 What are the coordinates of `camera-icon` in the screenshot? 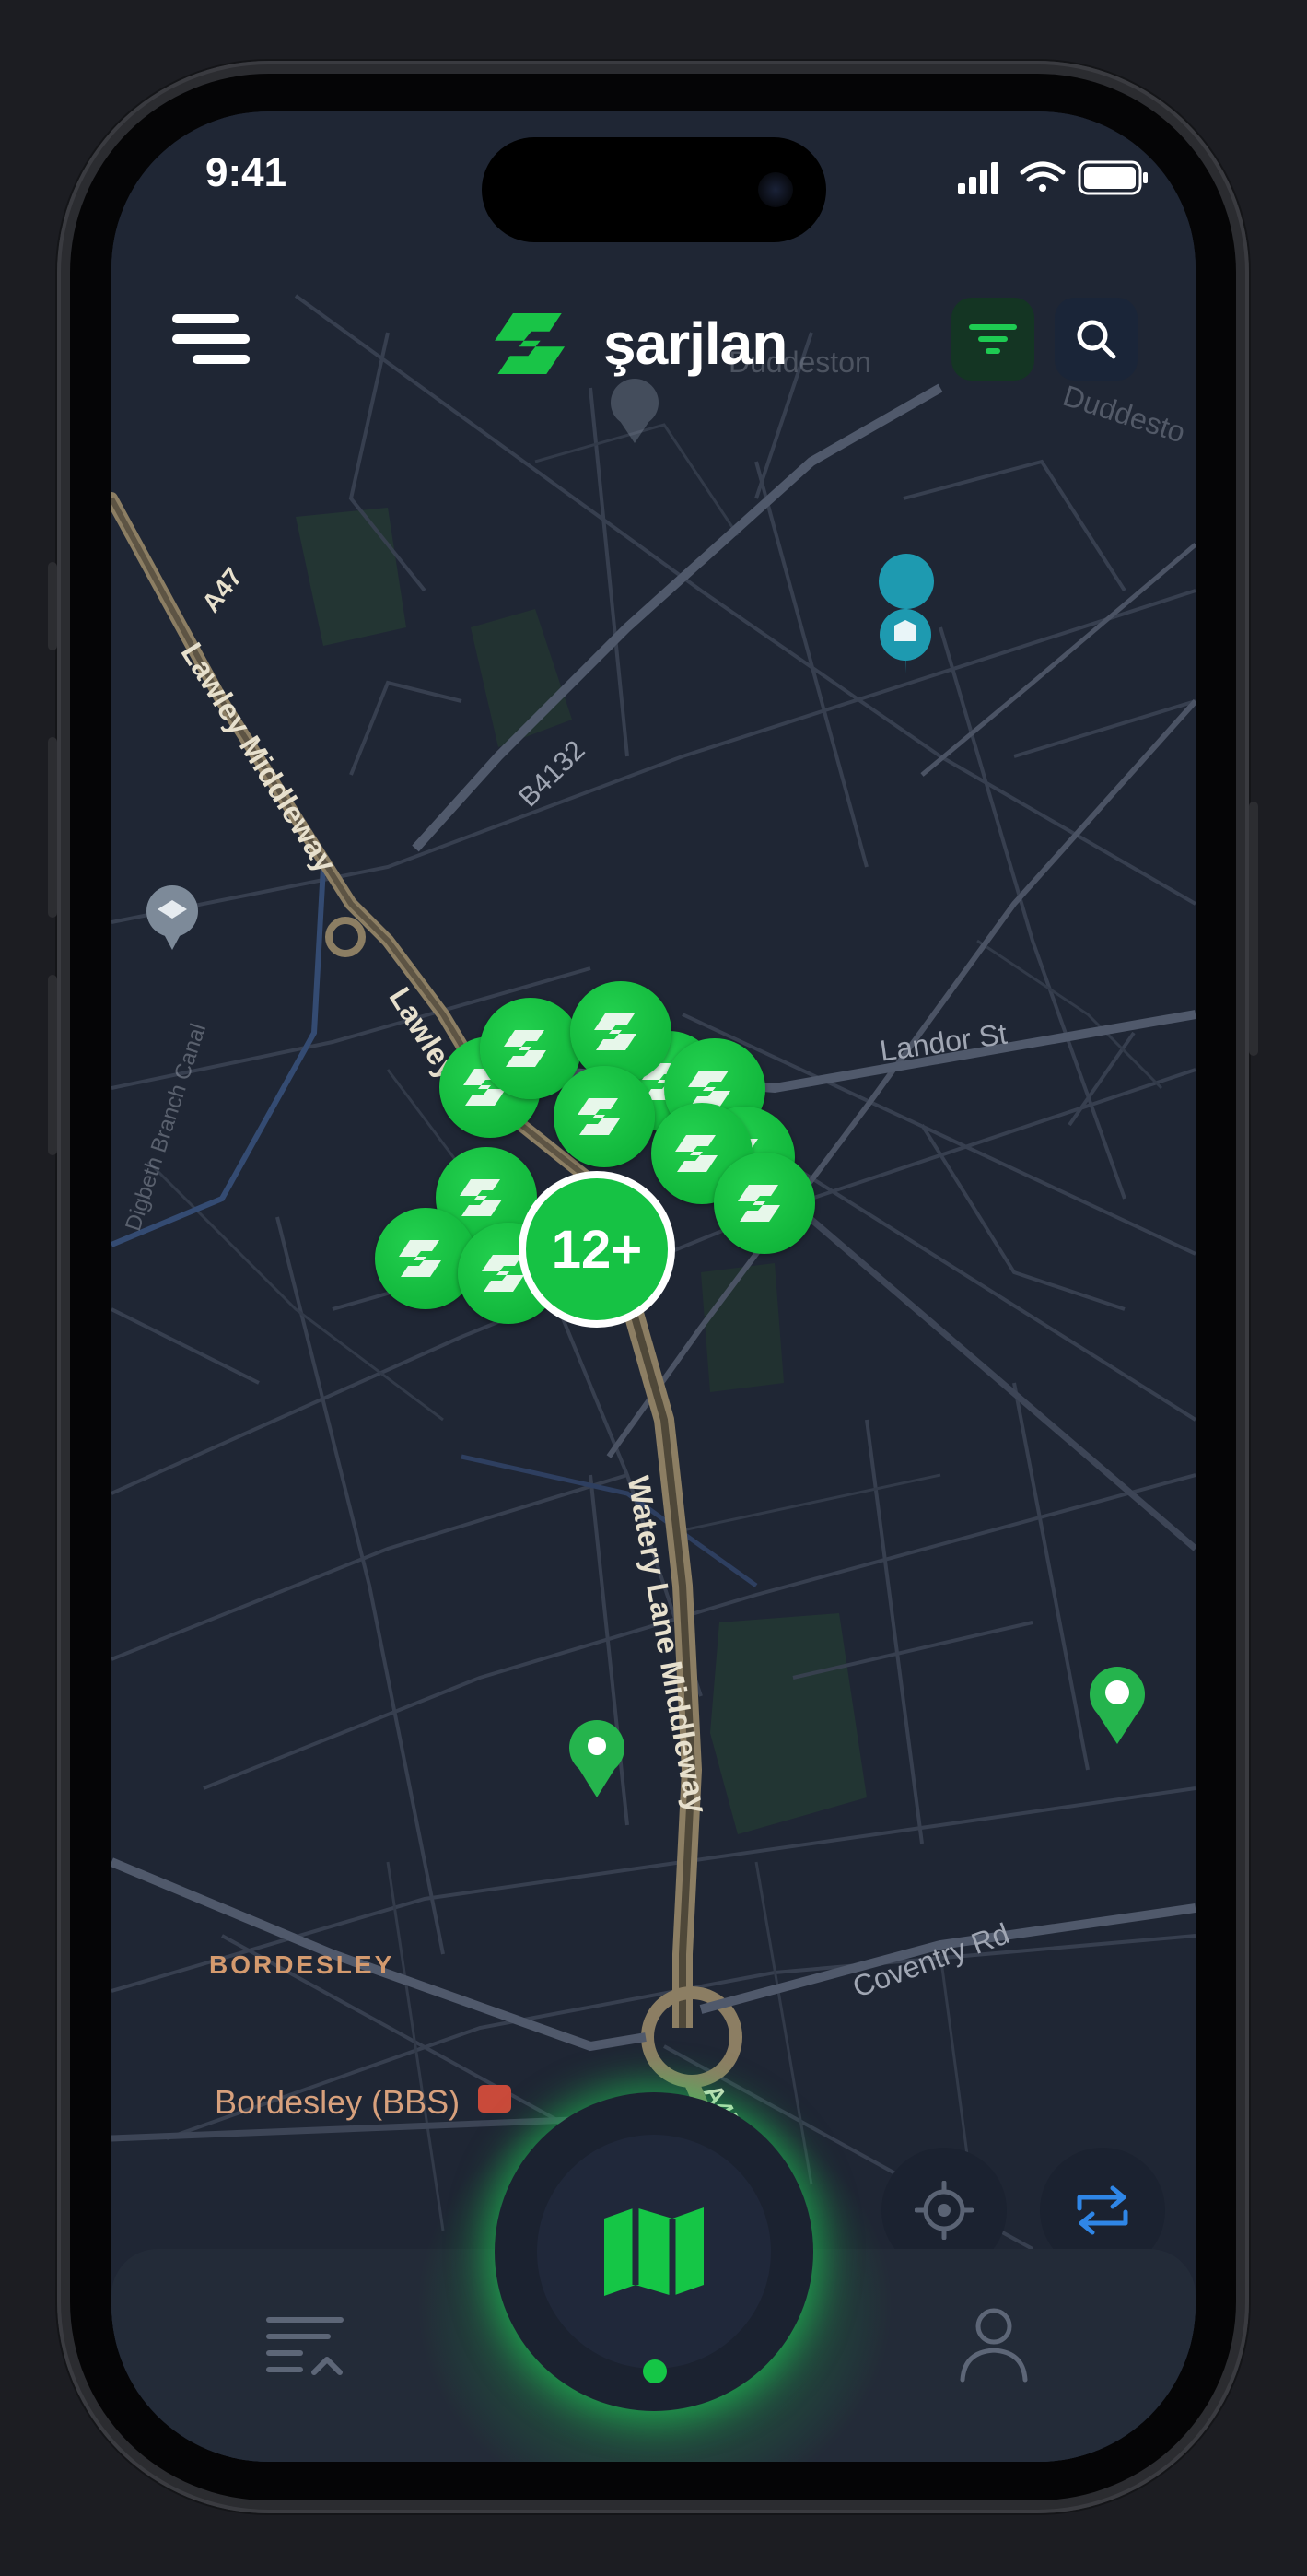 It's located at (775, 189).